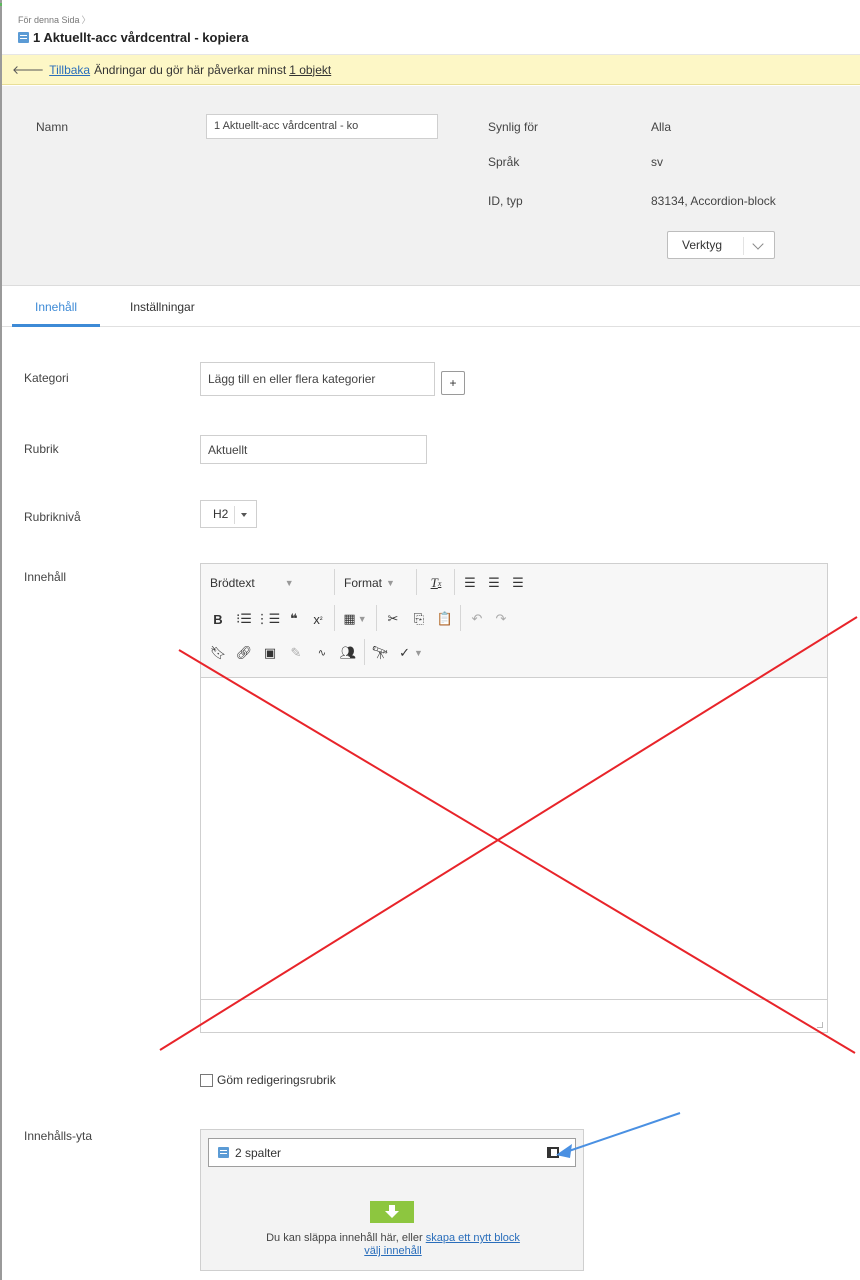 The image size is (860, 1280). I want to click on notice-message: Ändringar du gör här påverkar minst, so click(190, 69).